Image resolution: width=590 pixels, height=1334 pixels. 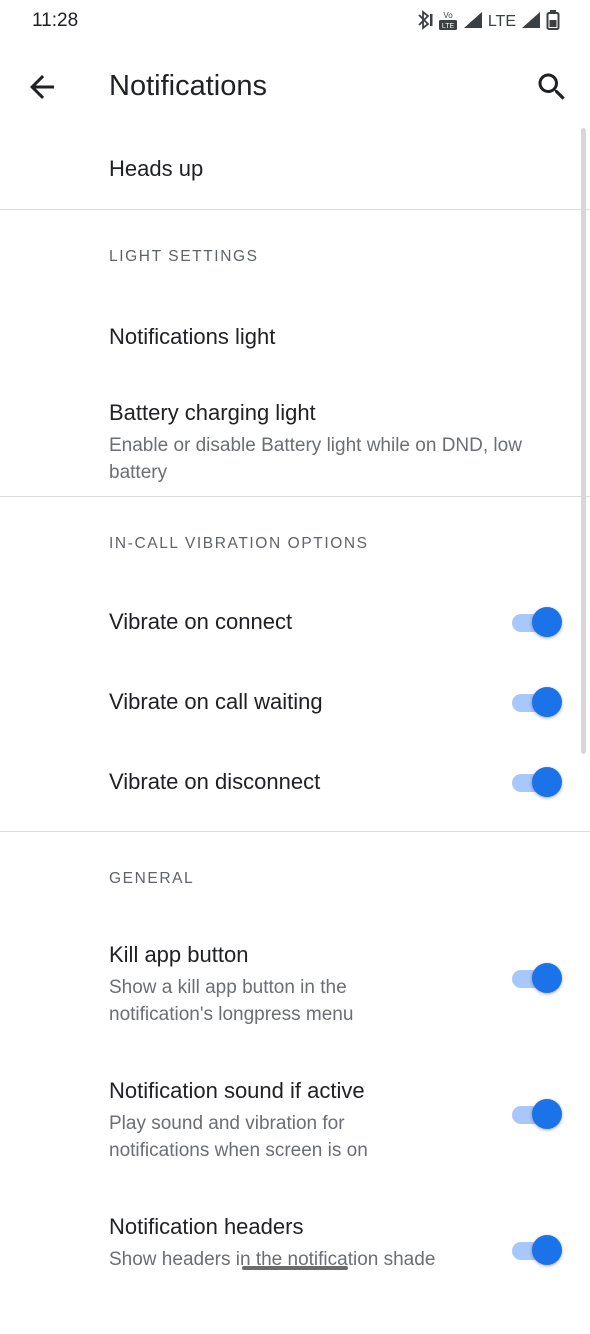 I want to click on pref-title: Kill app button, so click(x=179, y=954).